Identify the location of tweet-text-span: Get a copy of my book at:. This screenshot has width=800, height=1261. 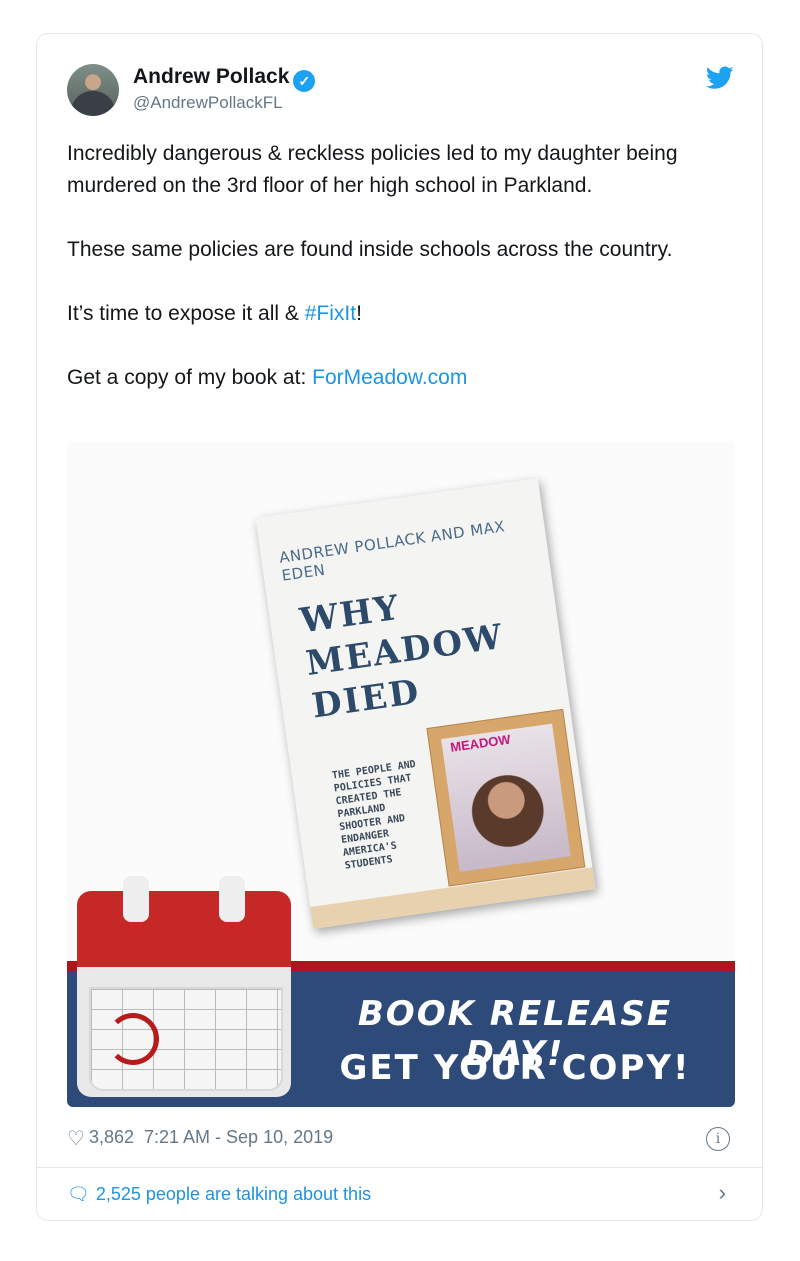
(190, 377).